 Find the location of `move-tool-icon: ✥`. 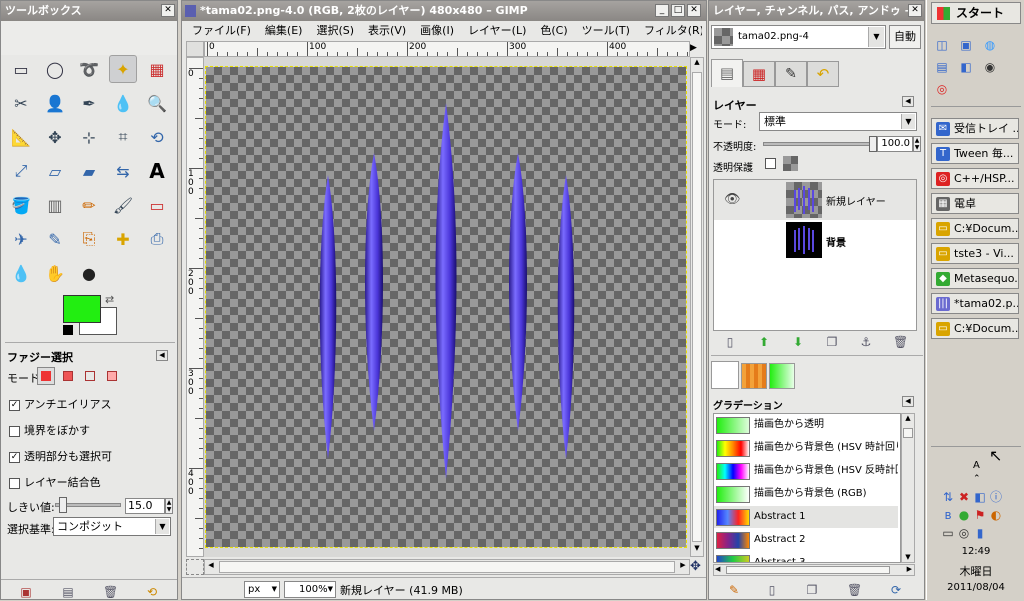

move-tool-icon: ✥ is located at coordinates (55, 137).